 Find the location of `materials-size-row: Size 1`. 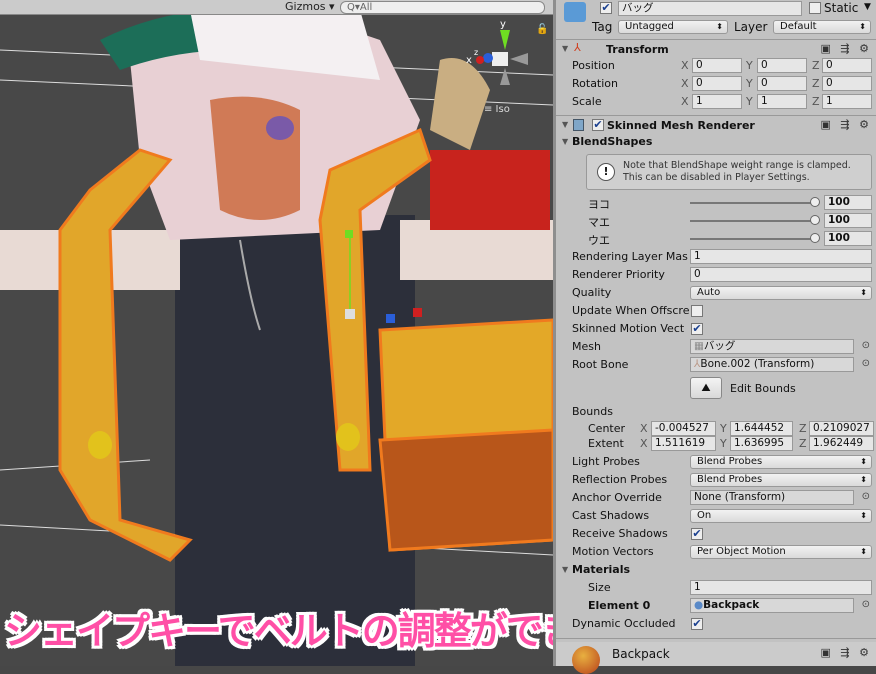

materials-size-row: Size 1 is located at coordinates (716, 588).